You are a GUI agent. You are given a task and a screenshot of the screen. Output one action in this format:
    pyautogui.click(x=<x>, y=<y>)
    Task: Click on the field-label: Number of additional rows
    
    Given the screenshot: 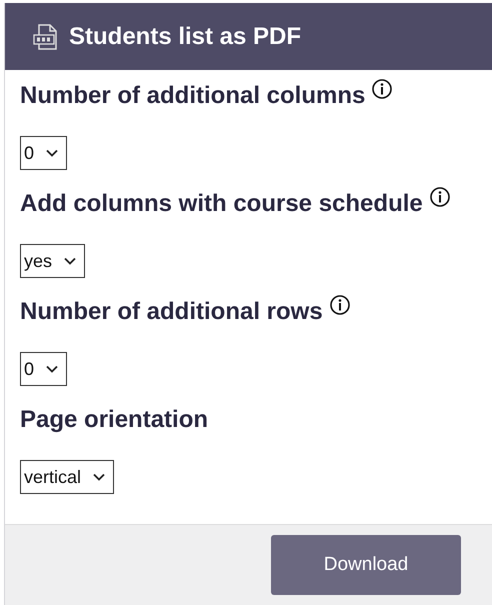 What is the action you would take?
    pyautogui.click(x=171, y=312)
    